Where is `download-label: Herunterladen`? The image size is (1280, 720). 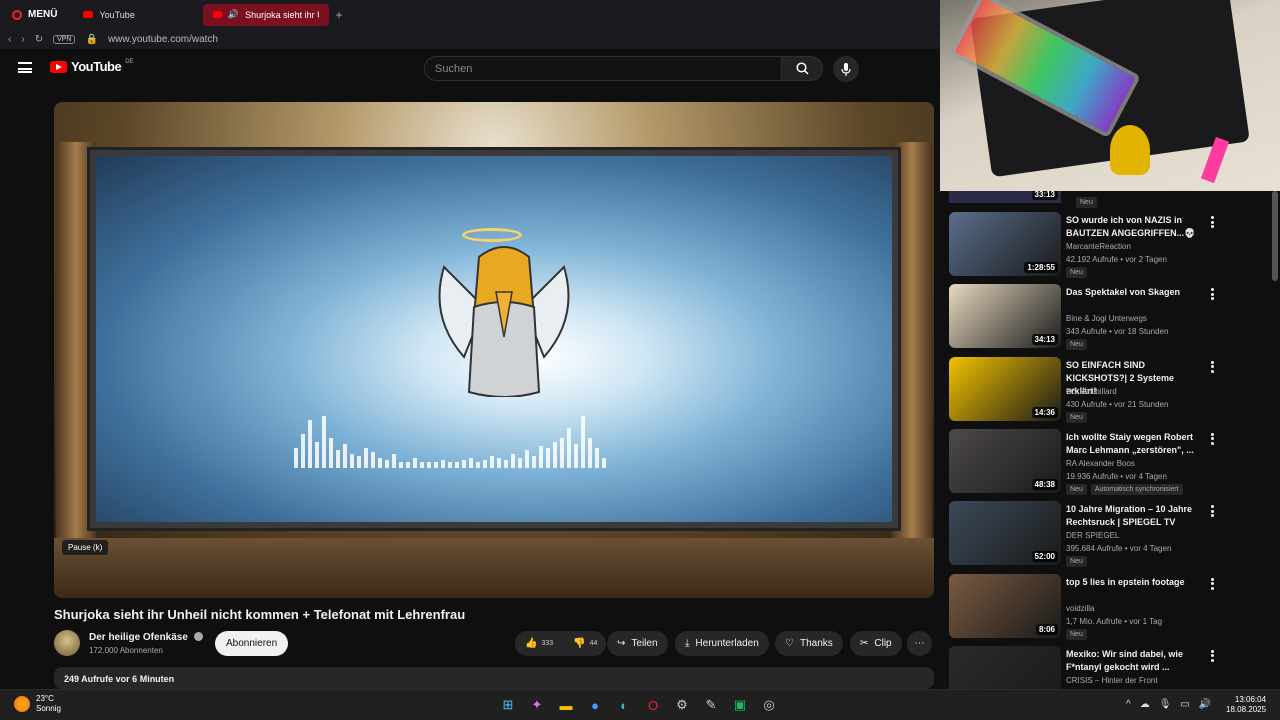 download-label: Herunterladen is located at coordinates (727, 643).